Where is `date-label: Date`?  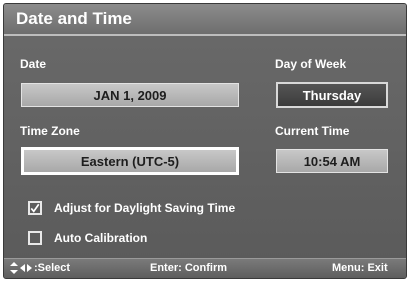 date-label: Date is located at coordinates (33, 64).